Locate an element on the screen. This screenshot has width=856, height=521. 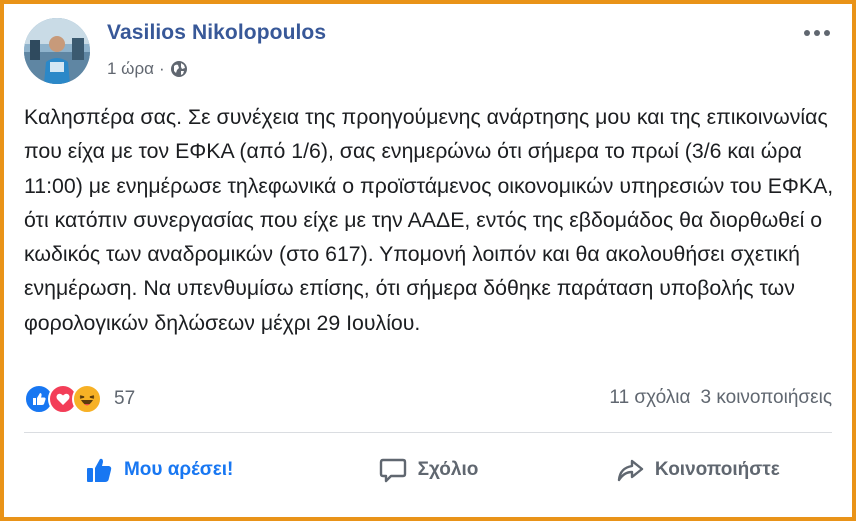
comment-icon is located at coordinates (393, 470).